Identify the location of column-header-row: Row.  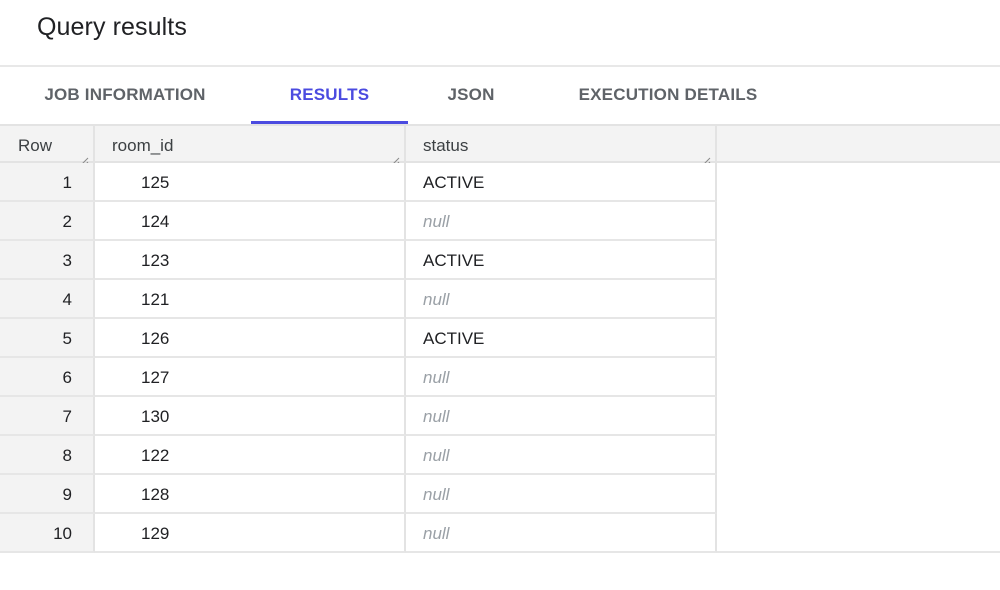
(47, 146).